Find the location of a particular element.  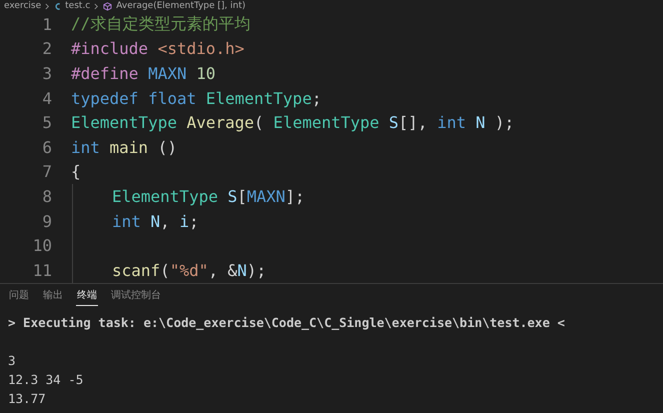

code-line: ElementType S[MAXN]; is located at coordinates (208, 196).